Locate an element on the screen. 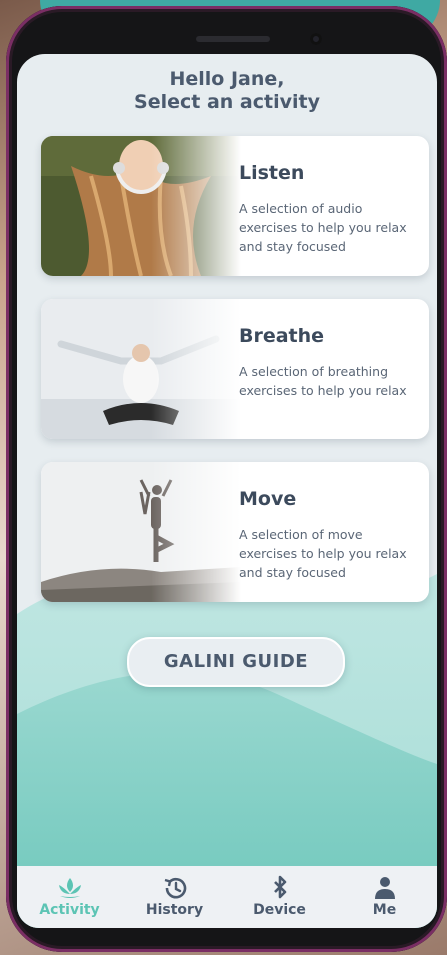 The image size is (447, 955). tab-history: History is located at coordinates (174, 897).